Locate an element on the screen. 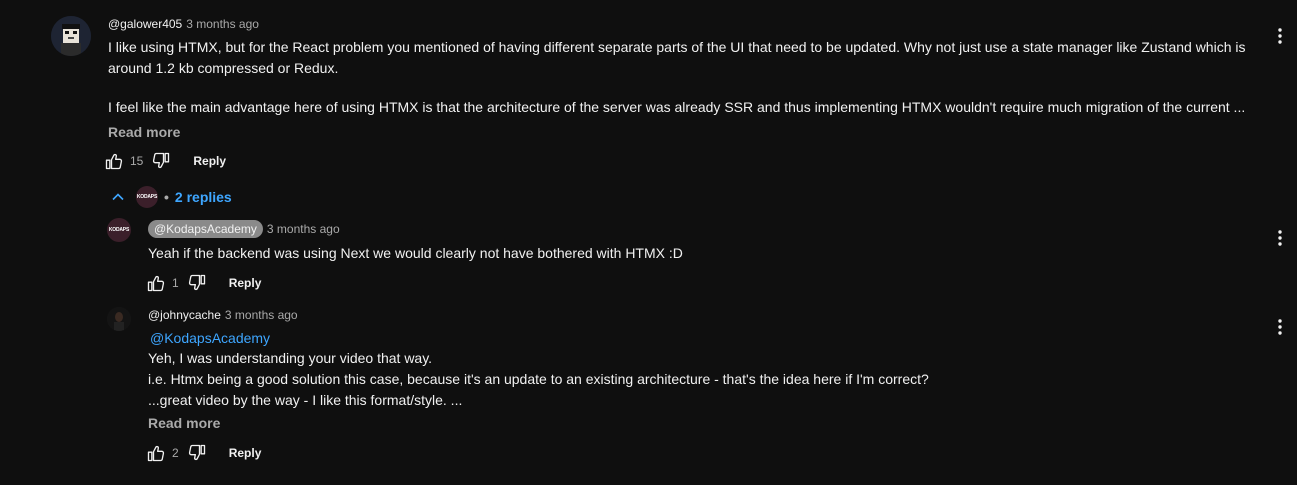  reply-meta: @KodapsAcademy 3 months ago is located at coordinates (244, 229).